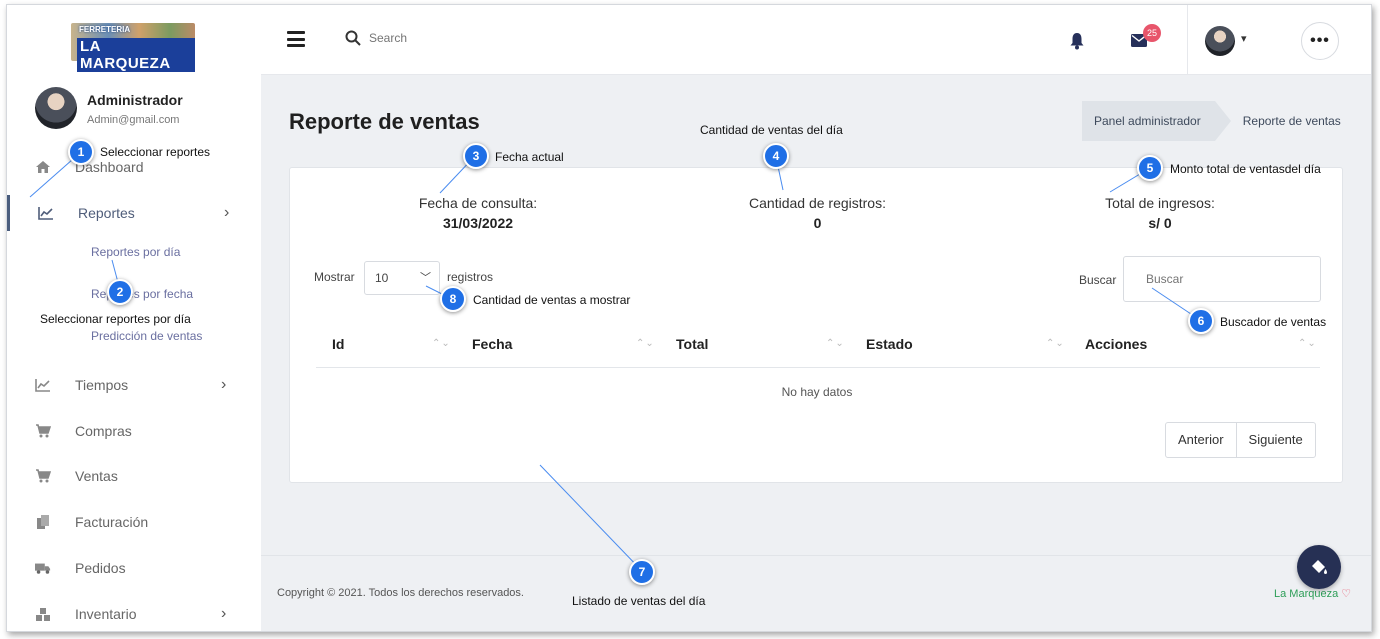  I want to click on column-header-total: Total, so click(692, 344).